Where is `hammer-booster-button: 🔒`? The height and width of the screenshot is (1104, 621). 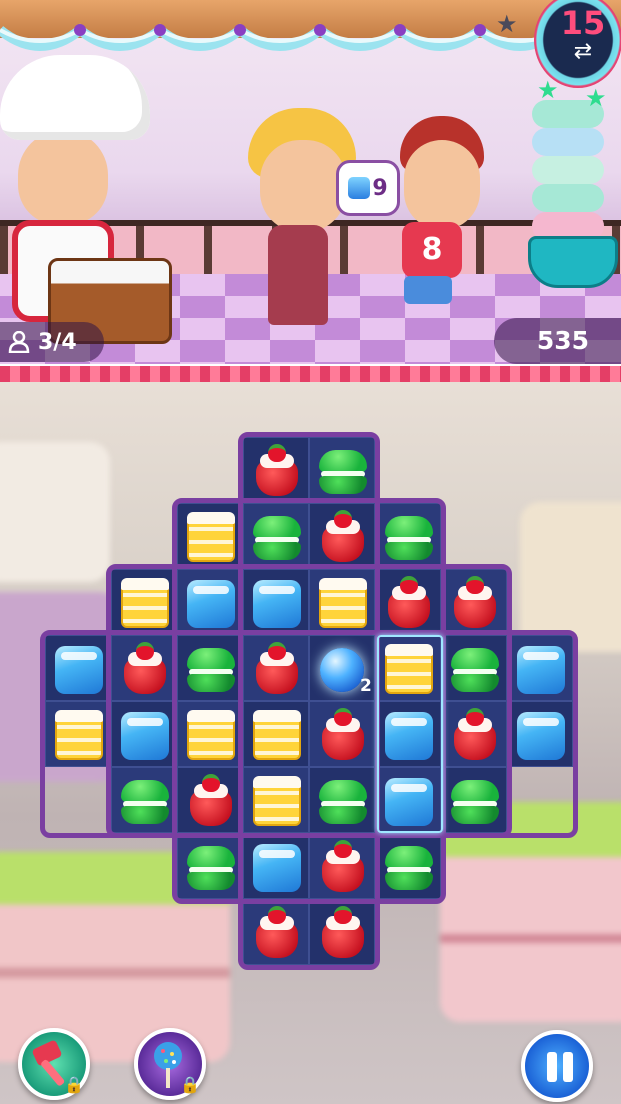
hammer-booster-button: 🔒 is located at coordinates (54, 1064).